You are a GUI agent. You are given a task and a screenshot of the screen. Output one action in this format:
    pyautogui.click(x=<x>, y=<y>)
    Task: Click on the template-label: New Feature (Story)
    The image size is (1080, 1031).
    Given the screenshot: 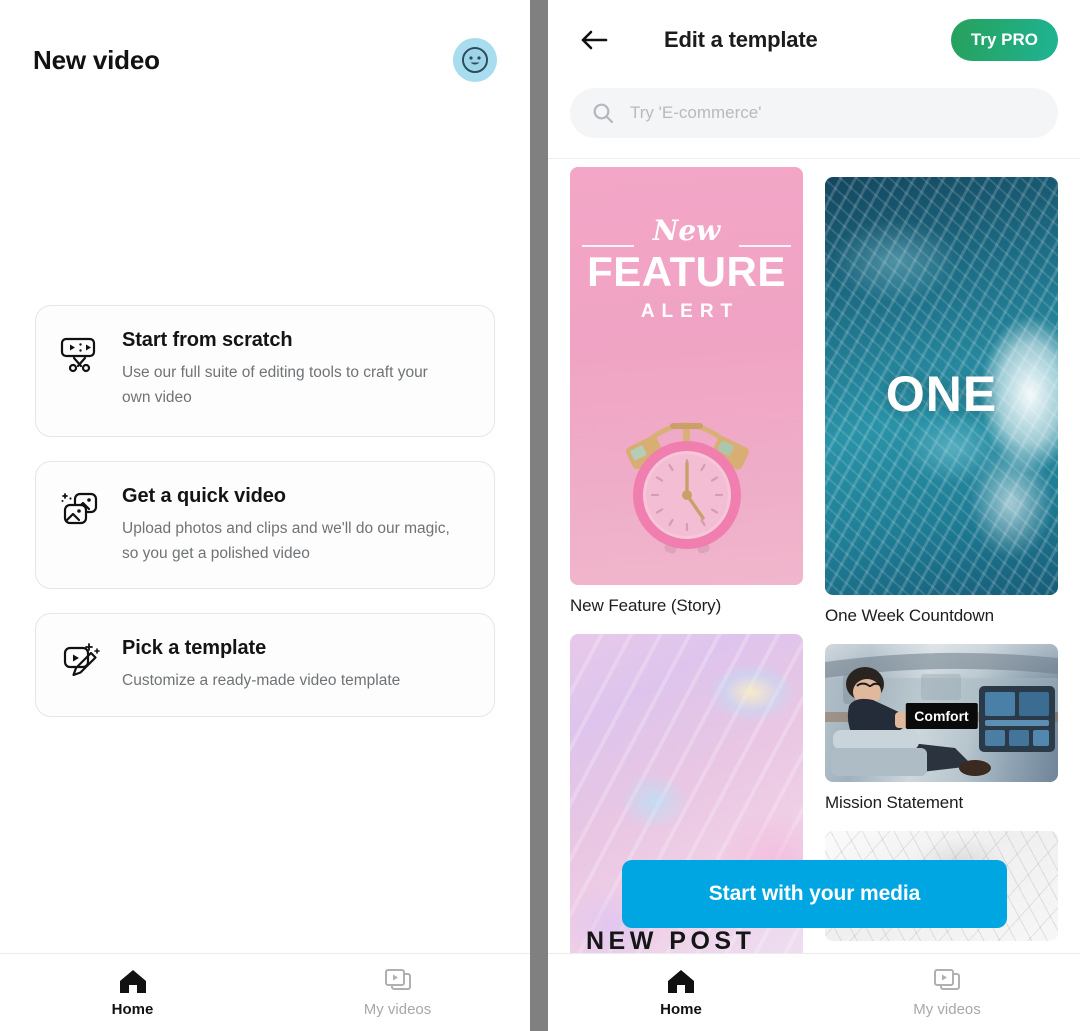 What is the action you would take?
    pyautogui.click(x=646, y=605)
    